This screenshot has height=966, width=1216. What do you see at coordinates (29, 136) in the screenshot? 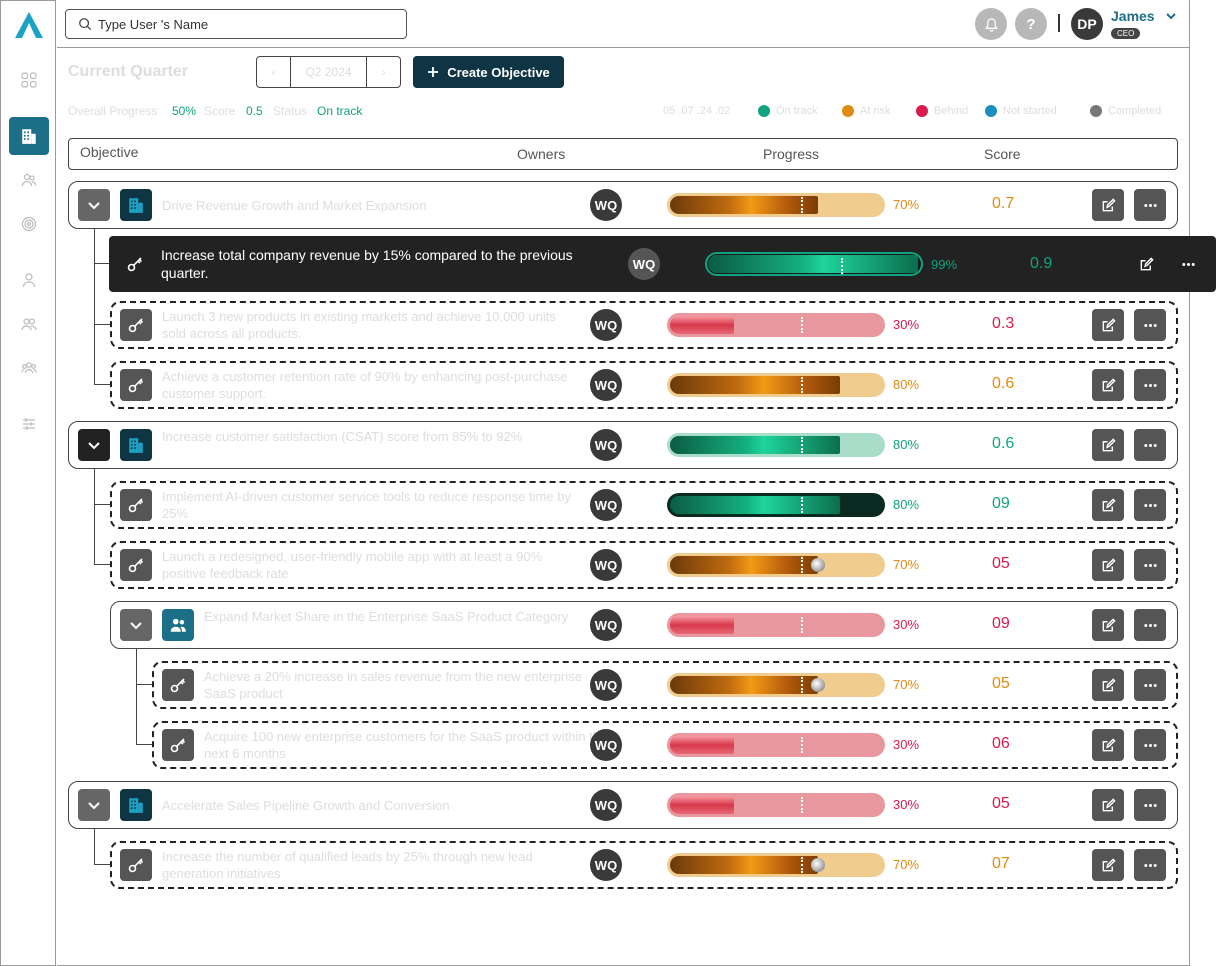
I see `building-icon` at bounding box center [29, 136].